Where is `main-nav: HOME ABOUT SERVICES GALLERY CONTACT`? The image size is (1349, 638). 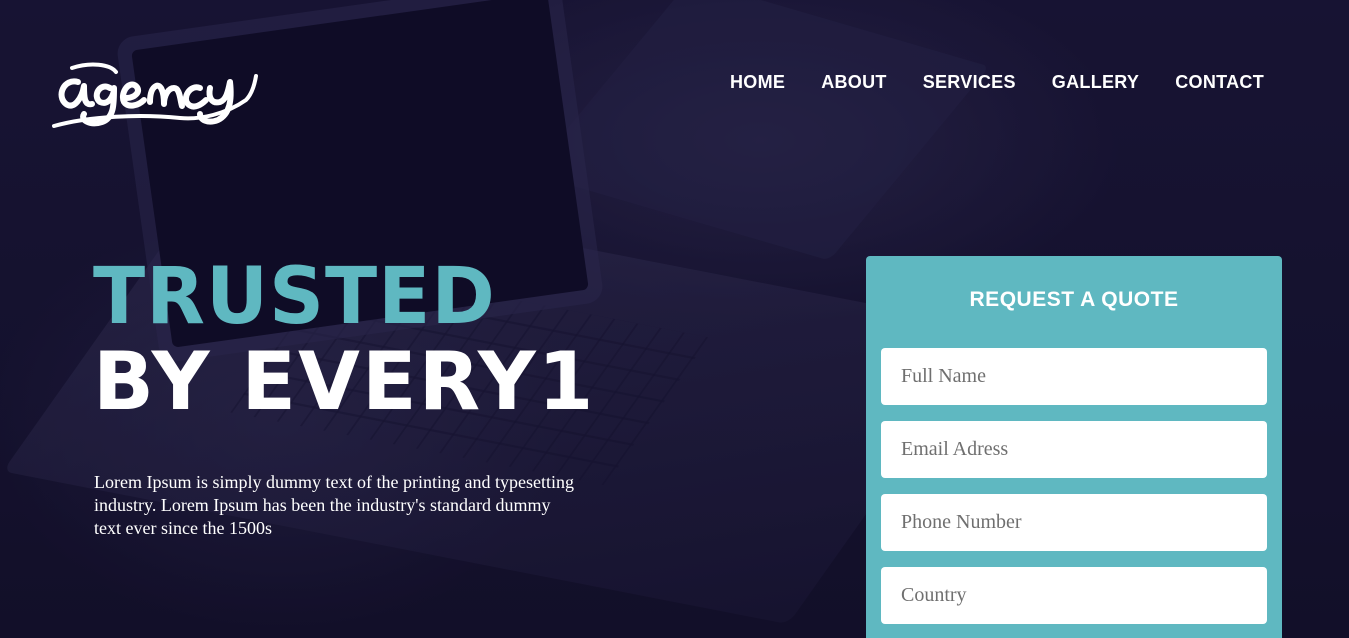
main-nav: HOME ABOUT SERVICES GALLERY CONTACT is located at coordinates (997, 82).